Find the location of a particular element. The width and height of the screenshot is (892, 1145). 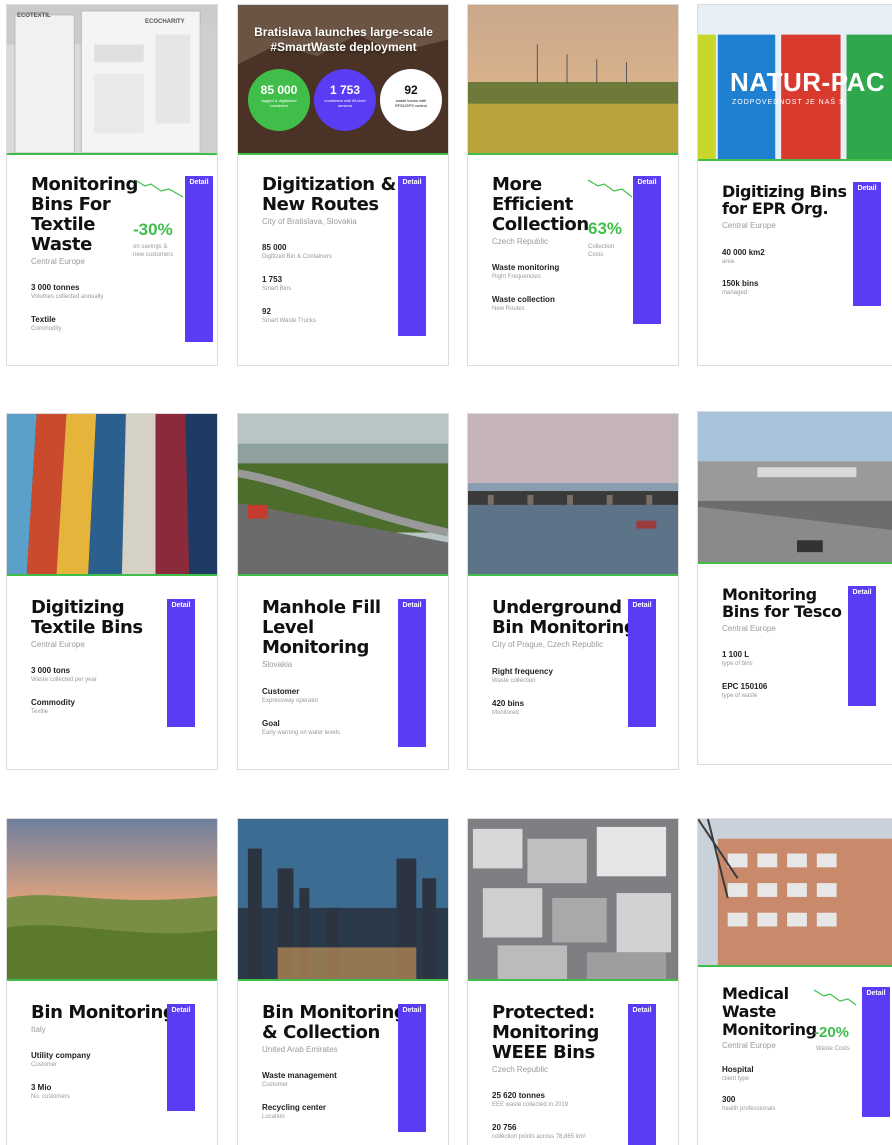

stat-value: Goal is located at coordinates (271, 723).